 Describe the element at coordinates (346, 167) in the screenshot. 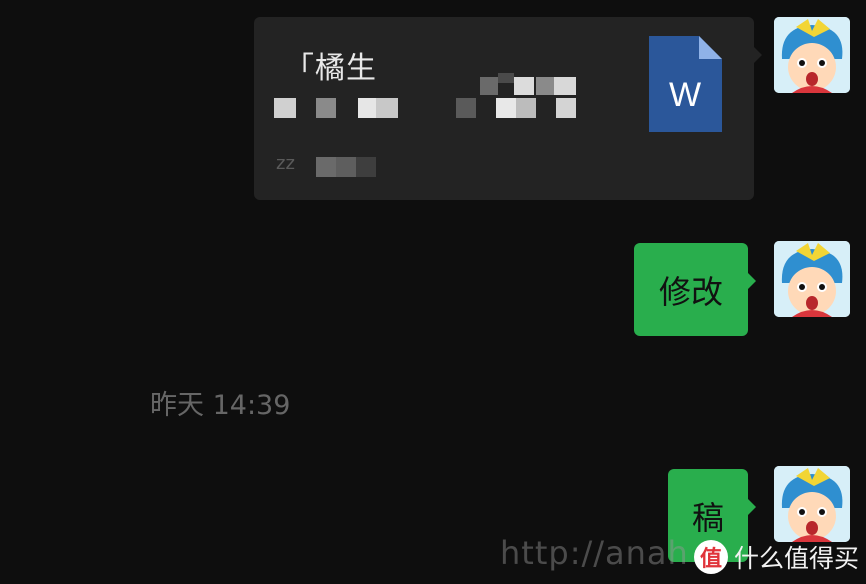

I see `redacted-filesize-mosaic` at that location.